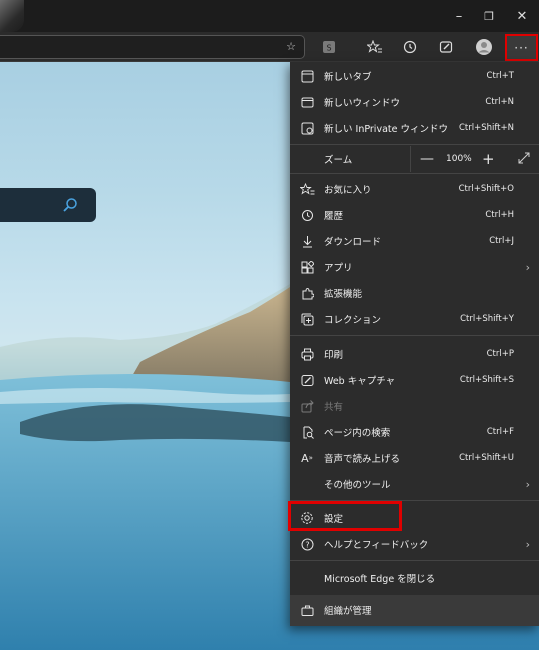 The height and width of the screenshot is (650, 539). I want to click on menu-item-managed-by-organization: 組織が管理, so click(414, 610).